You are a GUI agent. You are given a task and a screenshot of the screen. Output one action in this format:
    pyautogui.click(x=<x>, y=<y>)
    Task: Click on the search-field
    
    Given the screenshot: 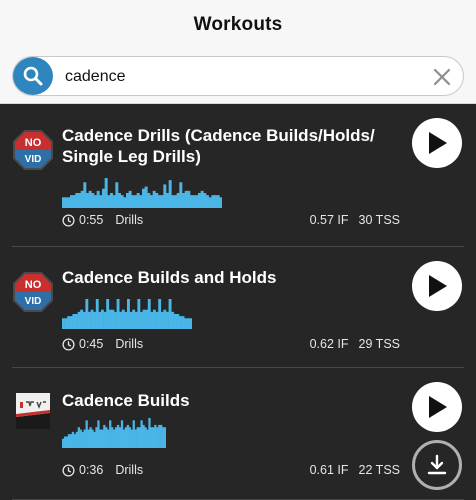 What is the action you would take?
    pyautogui.click(x=238, y=76)
    